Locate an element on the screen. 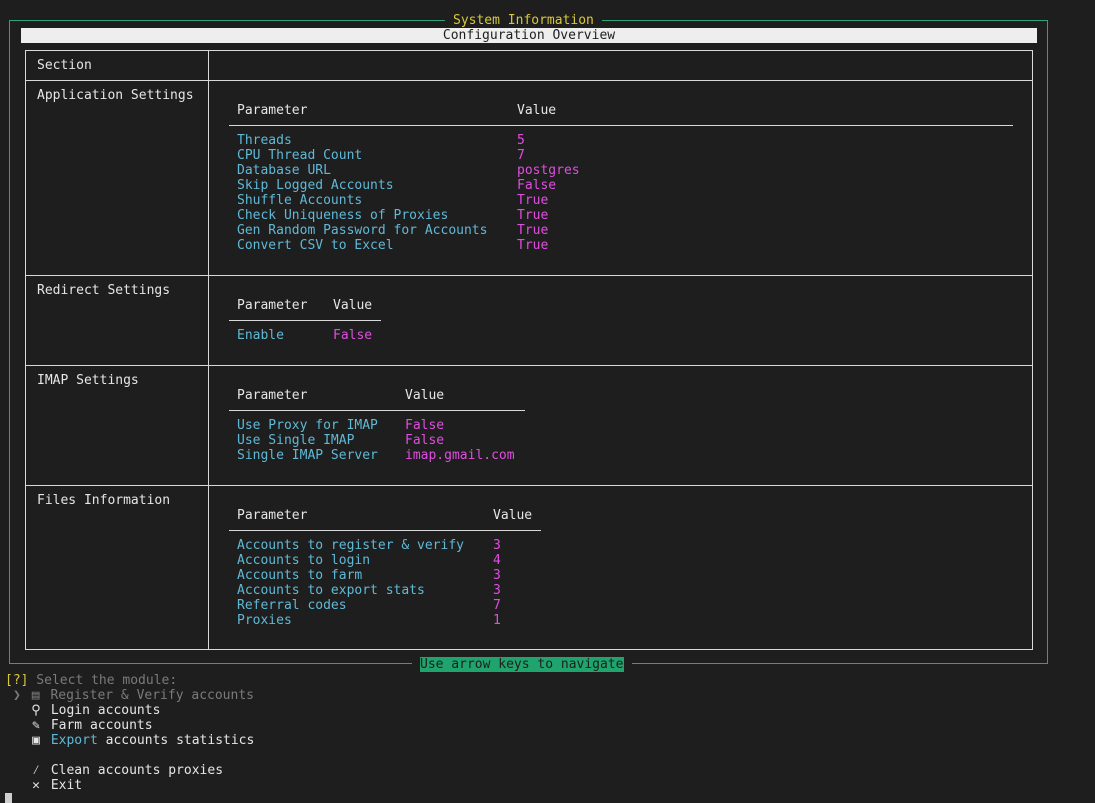 The height and width of the screenshot is (803, 1095). nav-hint: Use arrow keys to navigate is located at coordinates (522, 664).